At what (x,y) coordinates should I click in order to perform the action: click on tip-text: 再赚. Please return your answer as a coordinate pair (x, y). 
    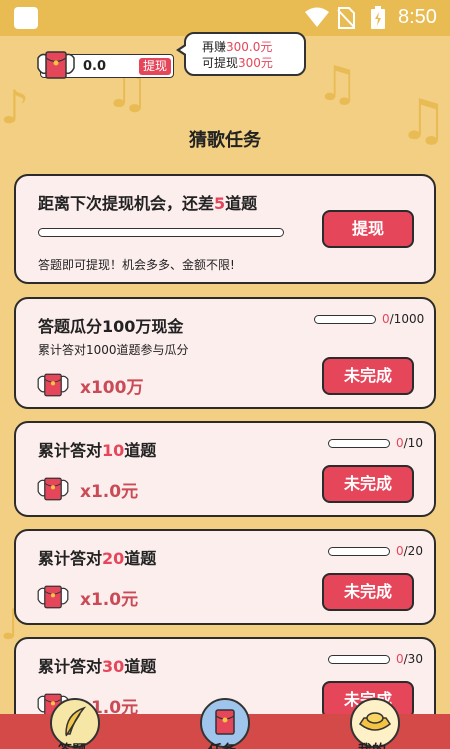
    Looking at the image, I should click on (214, 47).